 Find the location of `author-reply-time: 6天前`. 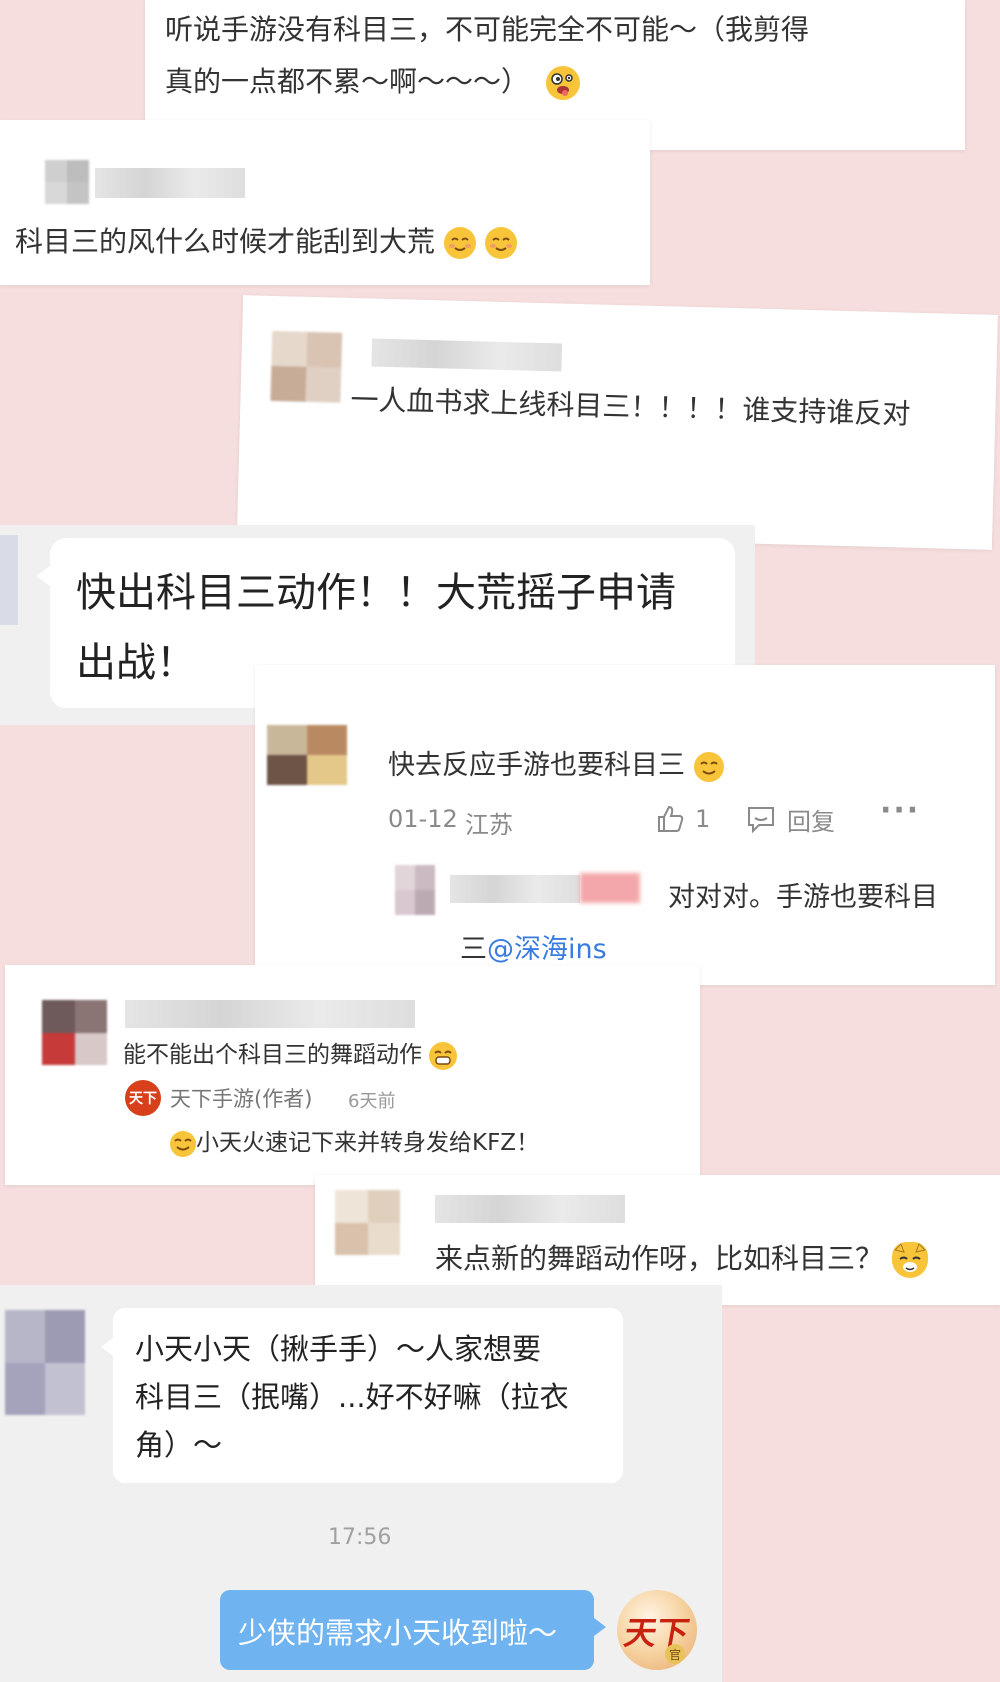

author-reply-time: 6天前 is located at coordinates (372, 1101).